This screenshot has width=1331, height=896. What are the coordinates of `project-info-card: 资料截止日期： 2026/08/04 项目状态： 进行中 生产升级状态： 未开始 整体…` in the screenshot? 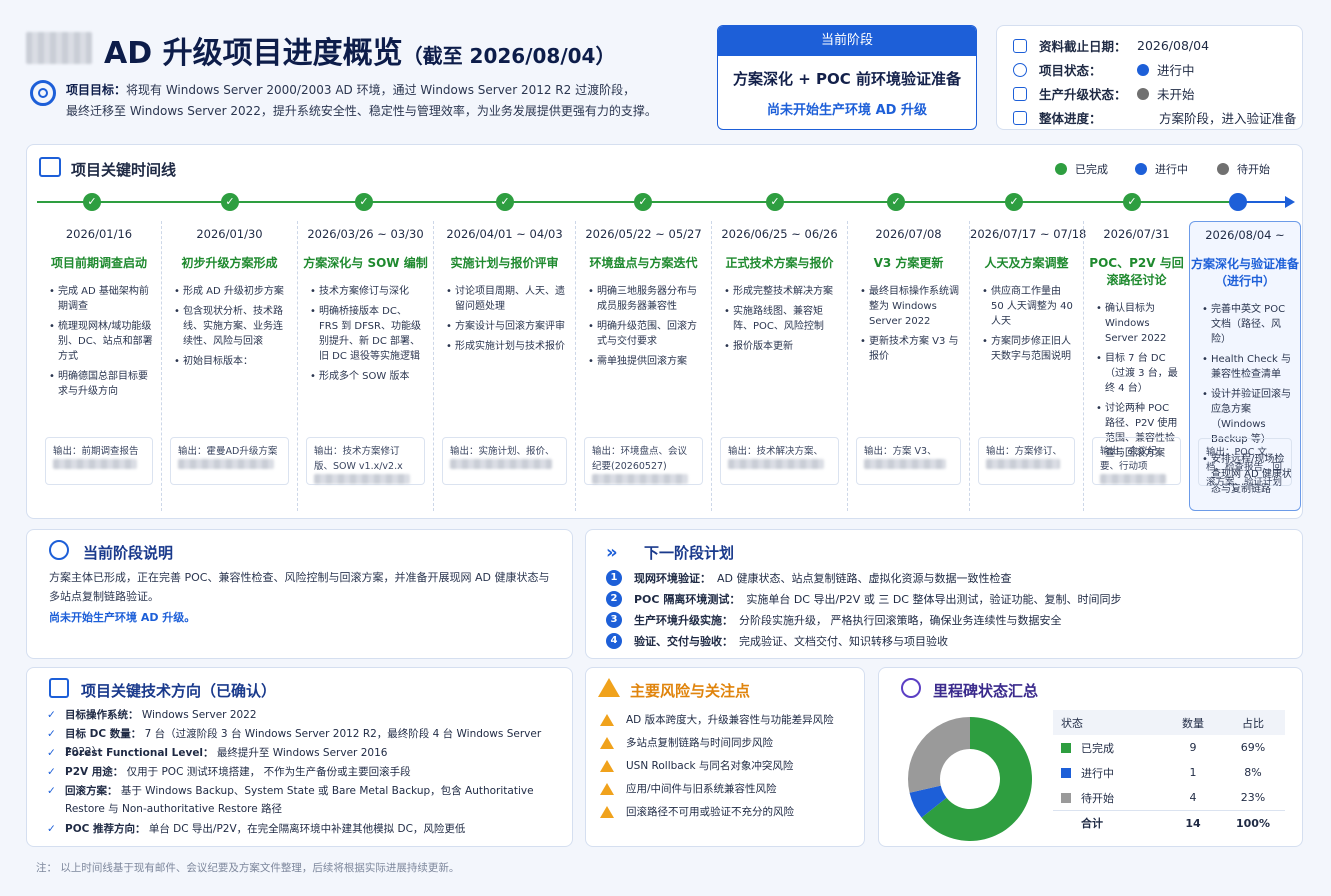 It's located at (1149, 77).